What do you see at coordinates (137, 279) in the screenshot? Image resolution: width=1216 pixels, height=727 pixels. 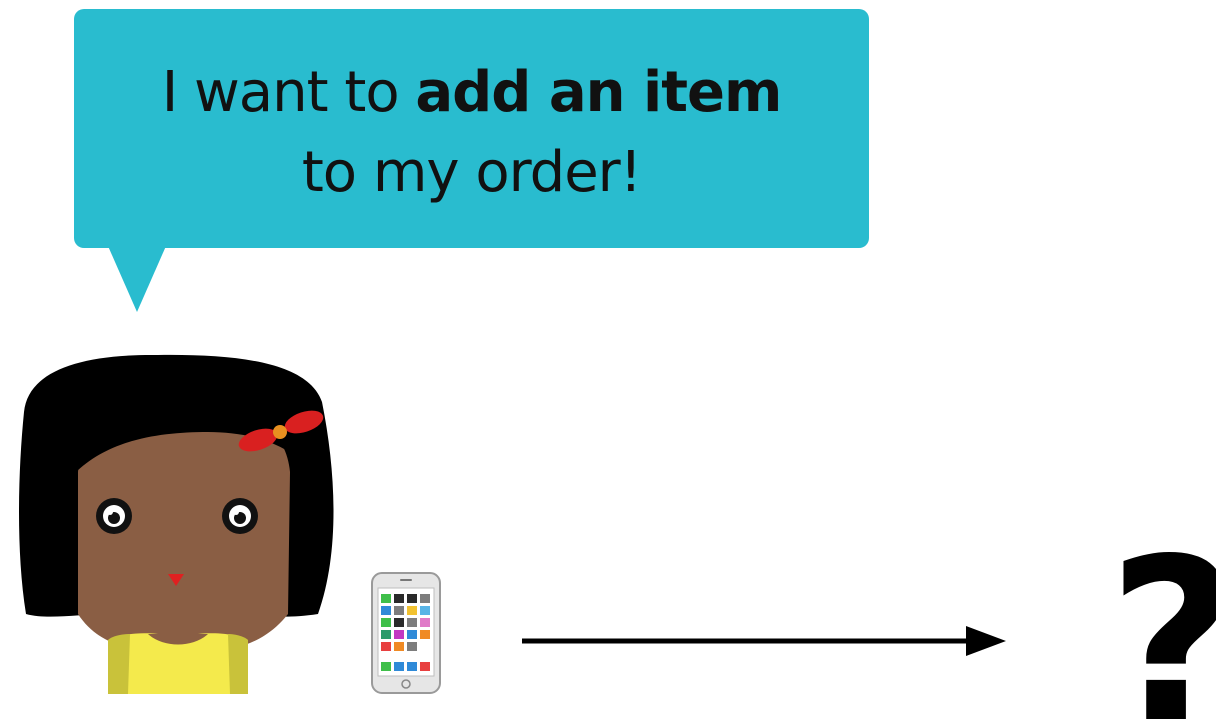 I see `speech-bubble-tail` at bounding box center [137, 279].